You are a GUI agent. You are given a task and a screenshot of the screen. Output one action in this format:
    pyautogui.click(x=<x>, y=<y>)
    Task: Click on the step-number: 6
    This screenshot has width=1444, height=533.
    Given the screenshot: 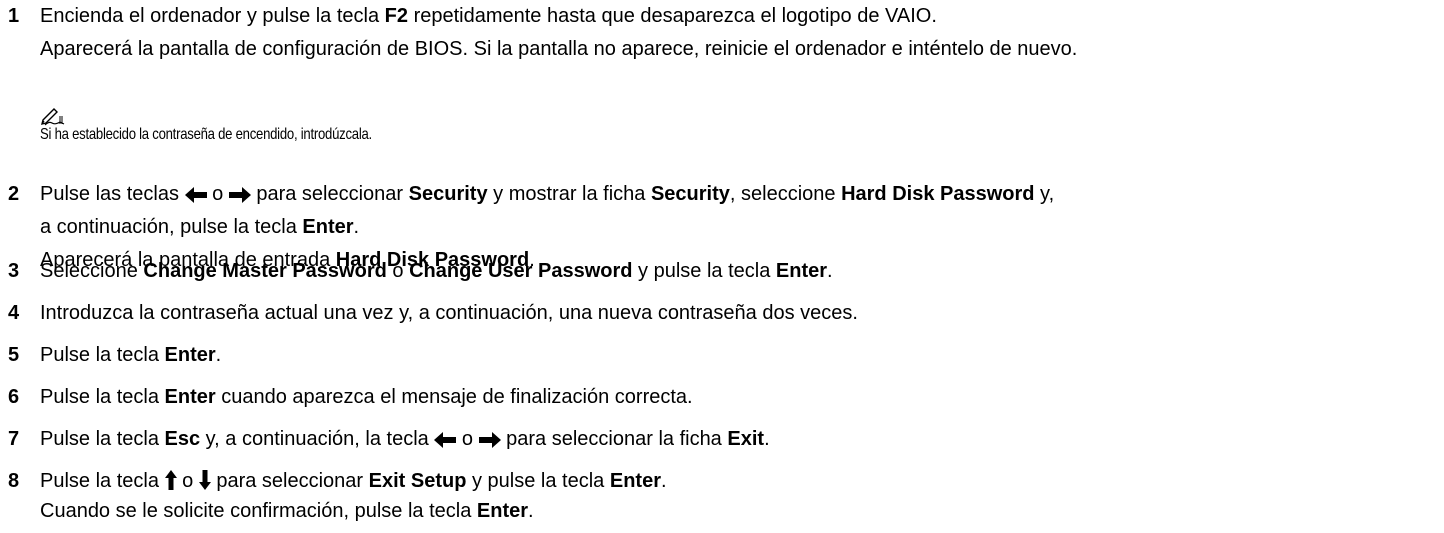 What is the action you would take?
    pyautogui.click(x=14, y=397)
    